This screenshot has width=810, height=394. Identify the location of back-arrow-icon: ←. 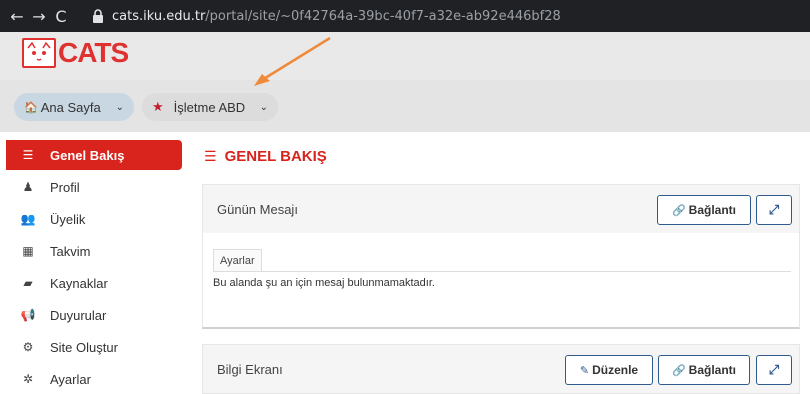
(17, 16).